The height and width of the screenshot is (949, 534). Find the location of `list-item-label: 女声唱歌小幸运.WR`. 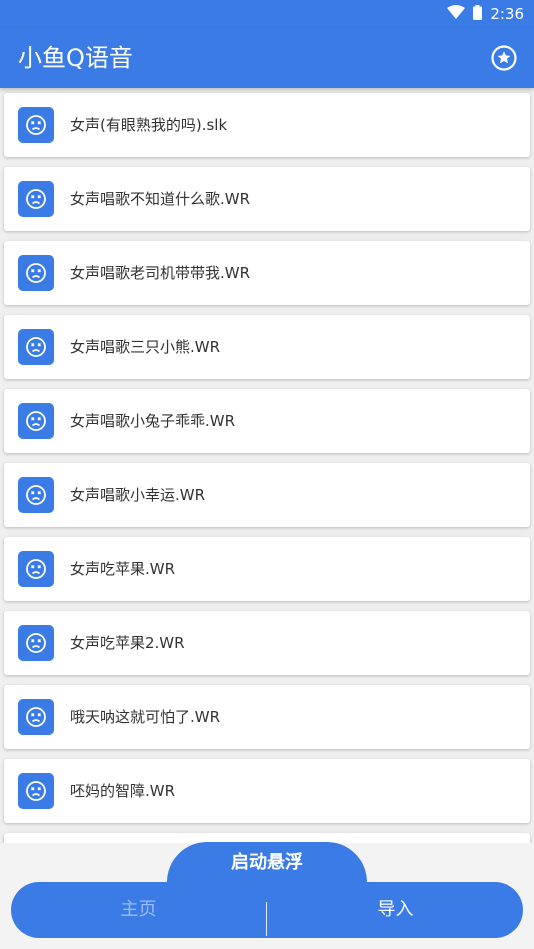

list-item-label: 女声唱歌小幸运.WR is located at coordinates (138, 495).